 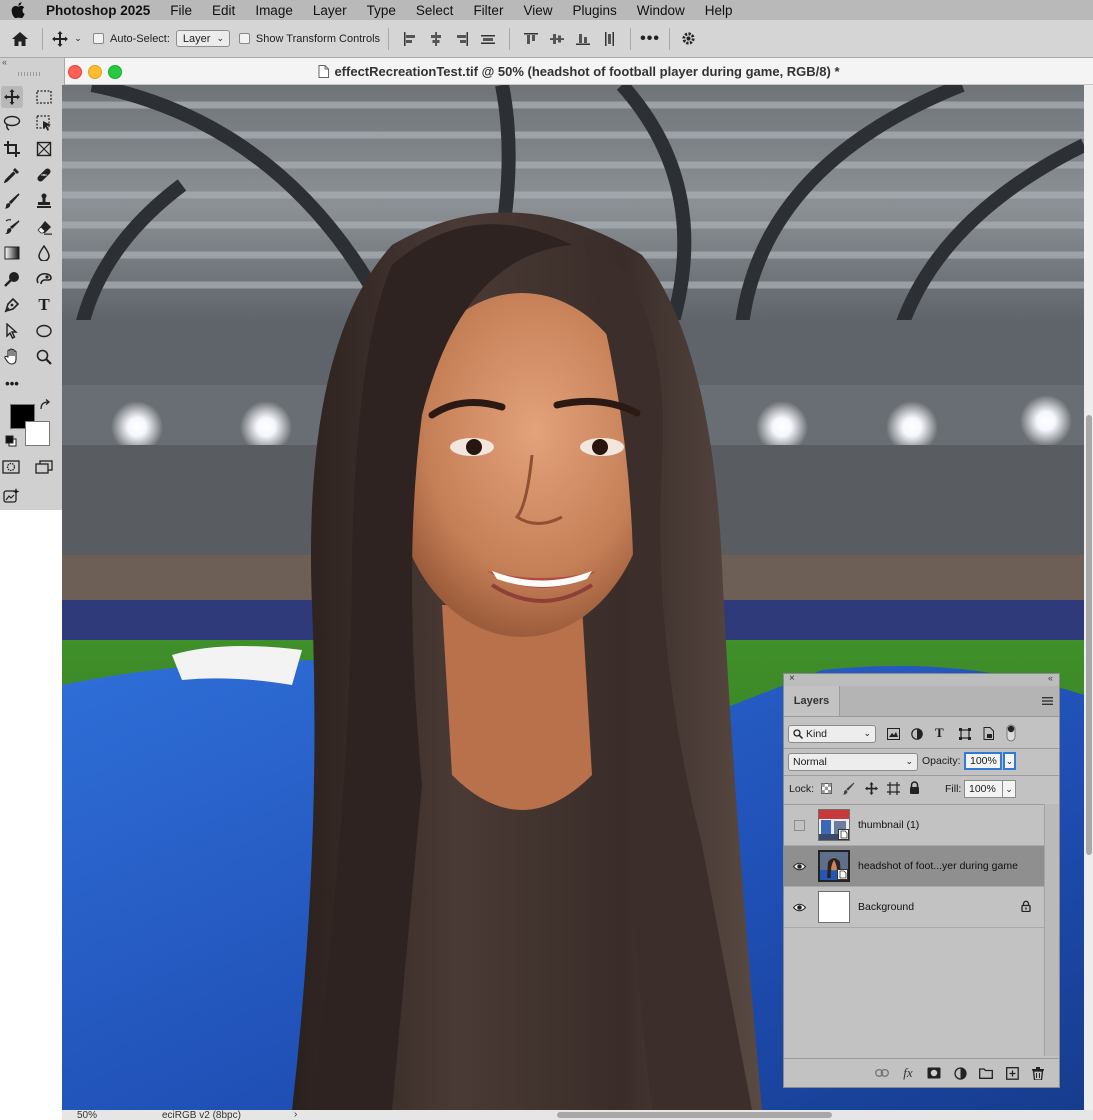 What do you see at coordinates (44, 467) in the screenshot?
I see `screen-mode-icon` at bounding box center [44, 467].